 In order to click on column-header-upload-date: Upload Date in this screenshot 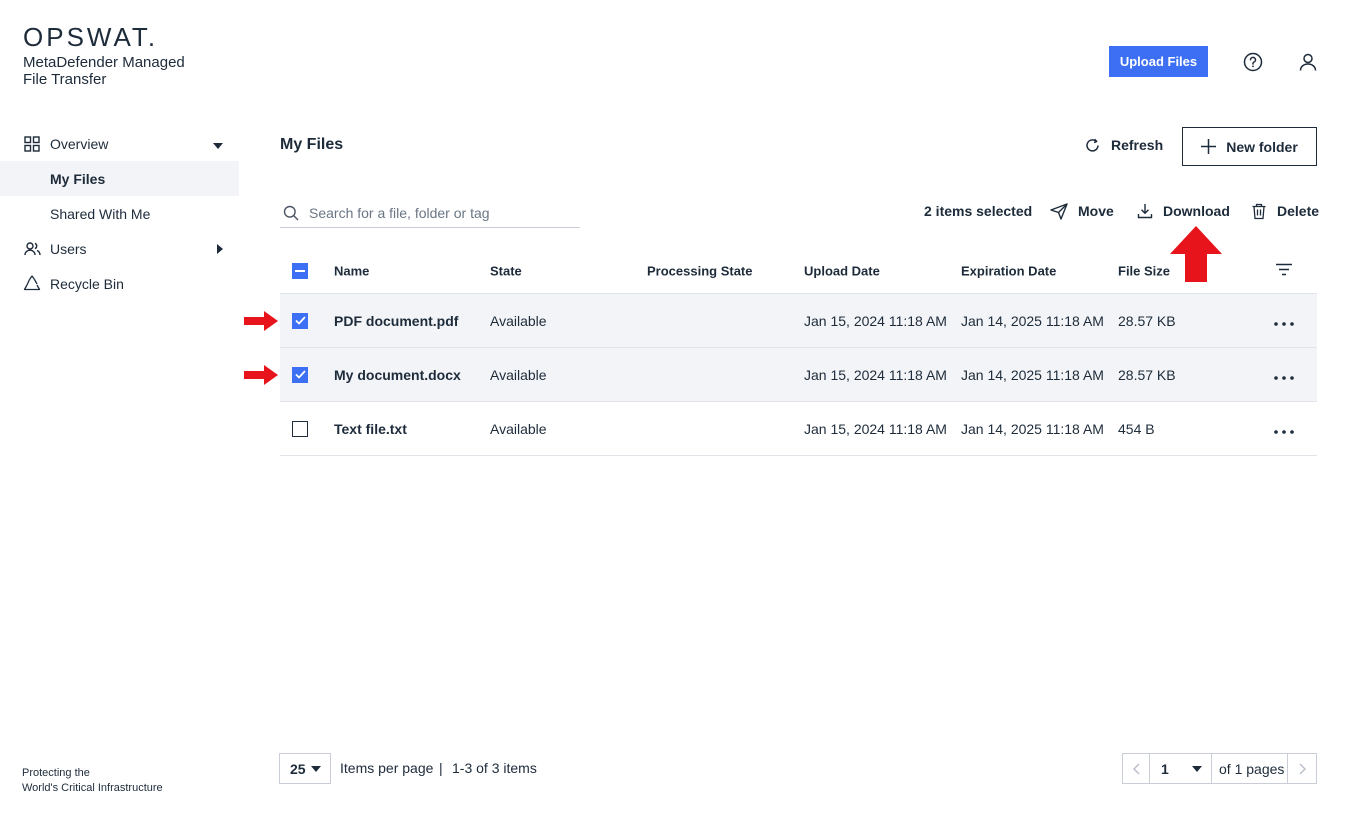, I will do `click(842, 270)`.